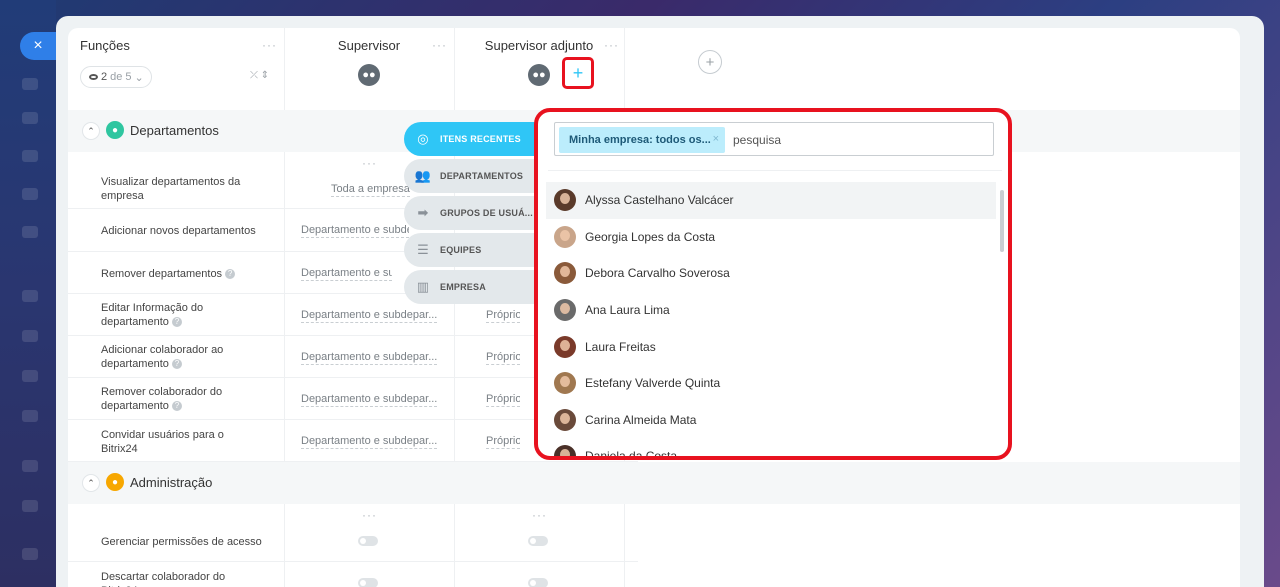  What do you see at coordinates (423, 286) in the screenshot?
I see `company-icon: ▥` at bounding box center [423, 286].